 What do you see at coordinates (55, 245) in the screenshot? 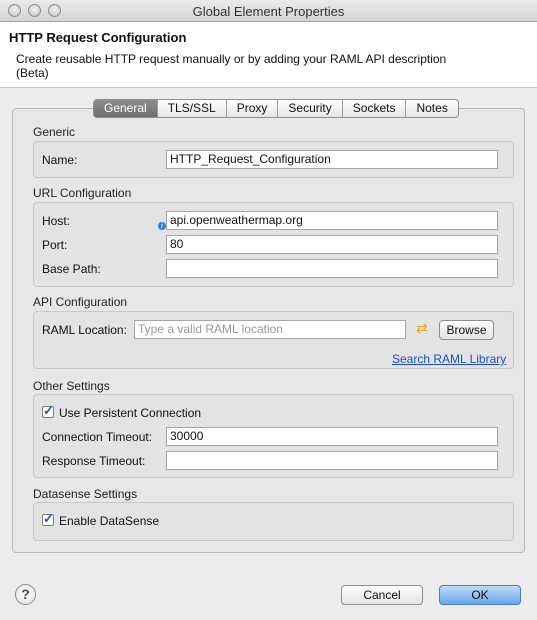
I see `port-label: Port:` at bounding box center [55, 245].